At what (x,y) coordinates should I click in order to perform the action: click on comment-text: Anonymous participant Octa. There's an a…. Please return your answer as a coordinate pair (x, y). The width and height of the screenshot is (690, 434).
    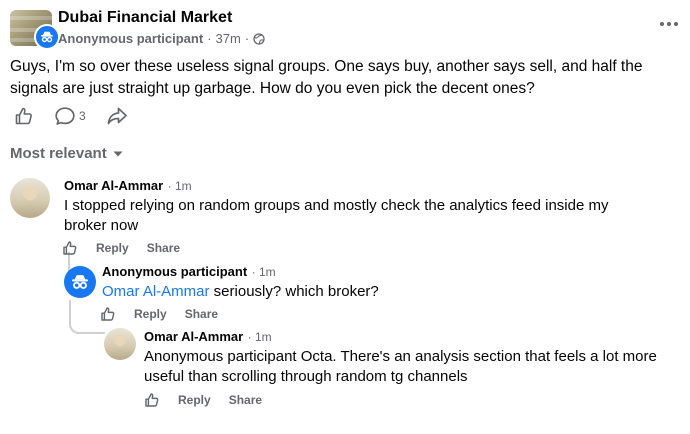
    Looking at the image, I should click on (400, 366).